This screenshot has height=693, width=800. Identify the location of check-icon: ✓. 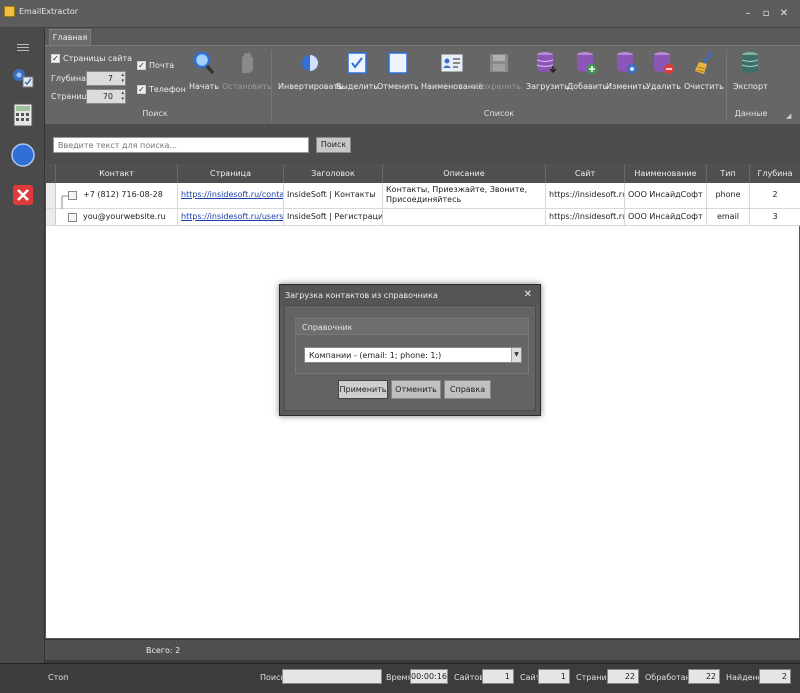
(141, 89).